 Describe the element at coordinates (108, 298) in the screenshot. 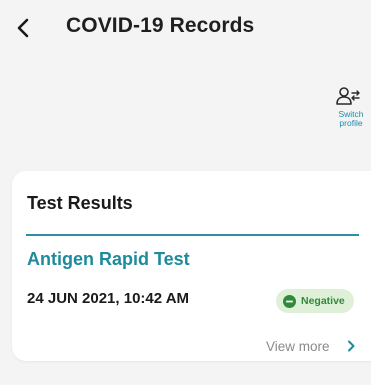

I see `test-datetime: 24 JUN 2021, 10:42 AM` at that location.